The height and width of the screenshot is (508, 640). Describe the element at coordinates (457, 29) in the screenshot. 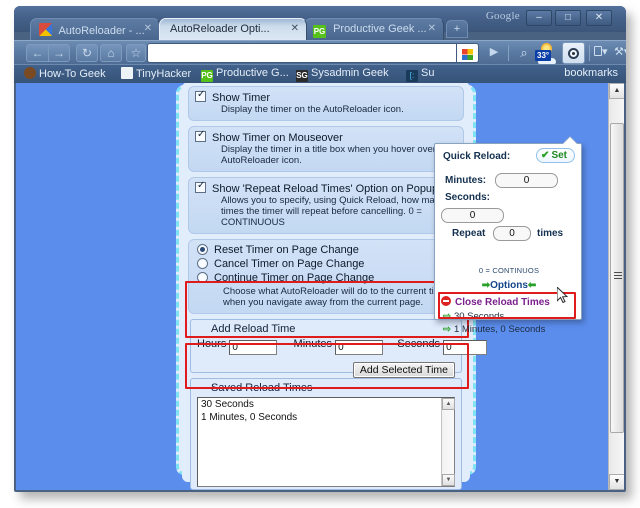

I see `new-tab-button: +` at that location.